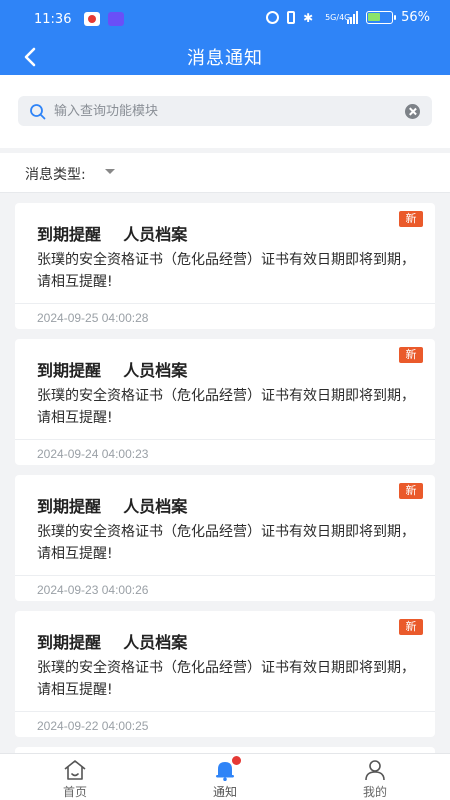 This screenshot has height=800, width=450. I want to click on battery-icon, so click(381, 17).